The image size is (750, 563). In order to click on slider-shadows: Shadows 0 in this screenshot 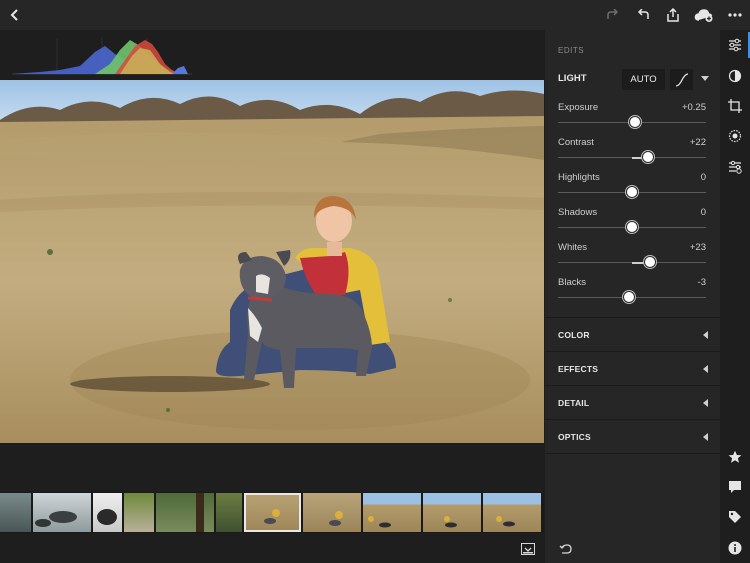, I will do `click(632, 222)`.